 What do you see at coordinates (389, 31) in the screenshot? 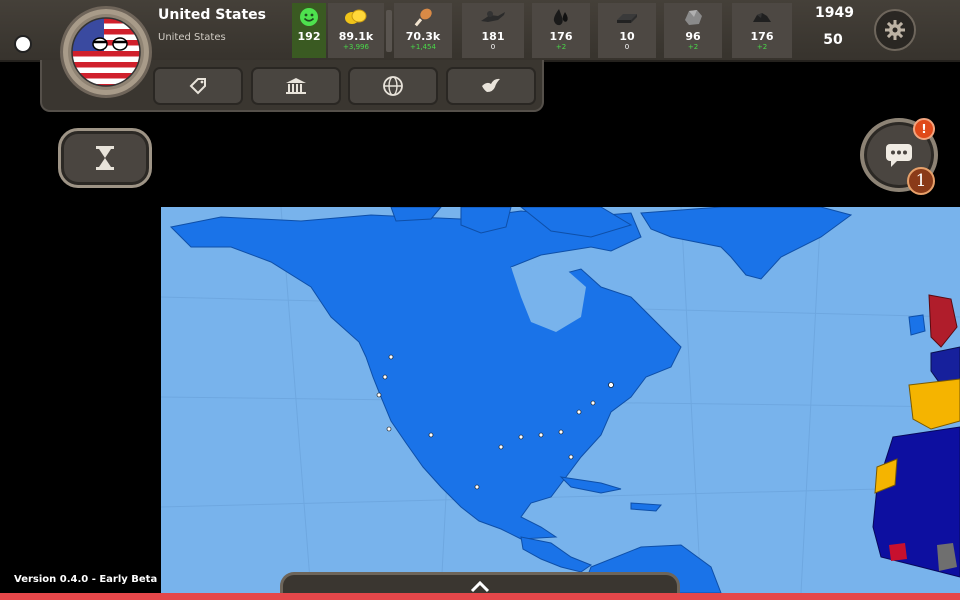
I see `resource-separator` at bounding box center [389, 31].